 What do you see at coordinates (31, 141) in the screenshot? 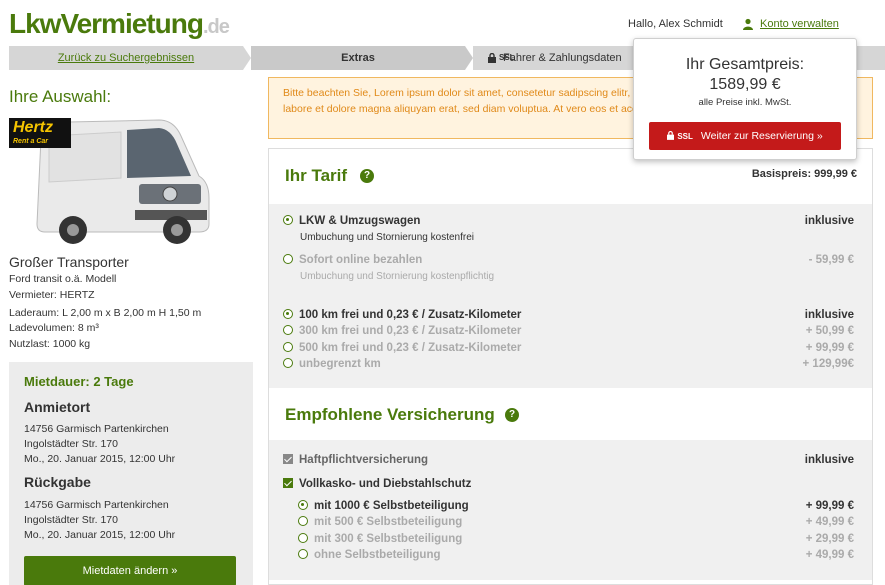
I see `hertz-logo-tagline: Rent a Car` at bounding box center [31, 141].